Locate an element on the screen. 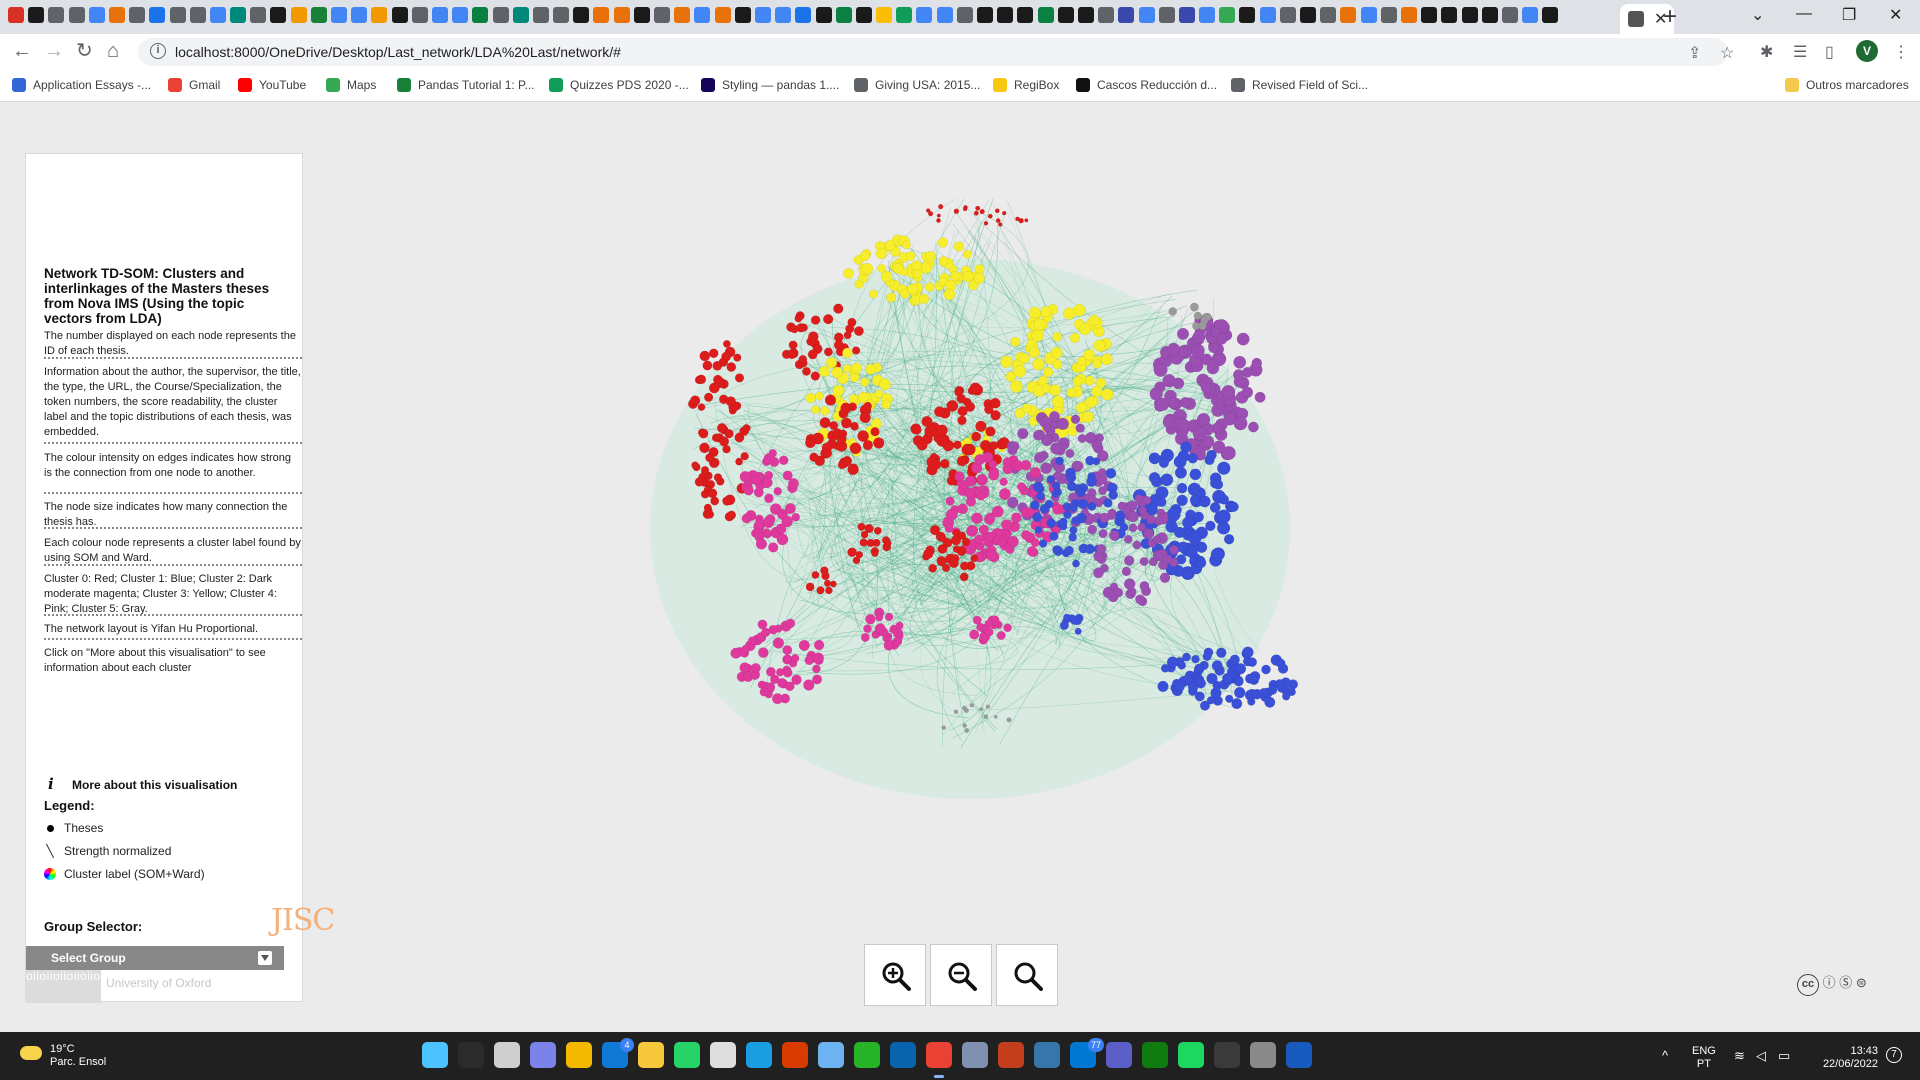  windows-start-icon is located at coordinates (435, 1055).